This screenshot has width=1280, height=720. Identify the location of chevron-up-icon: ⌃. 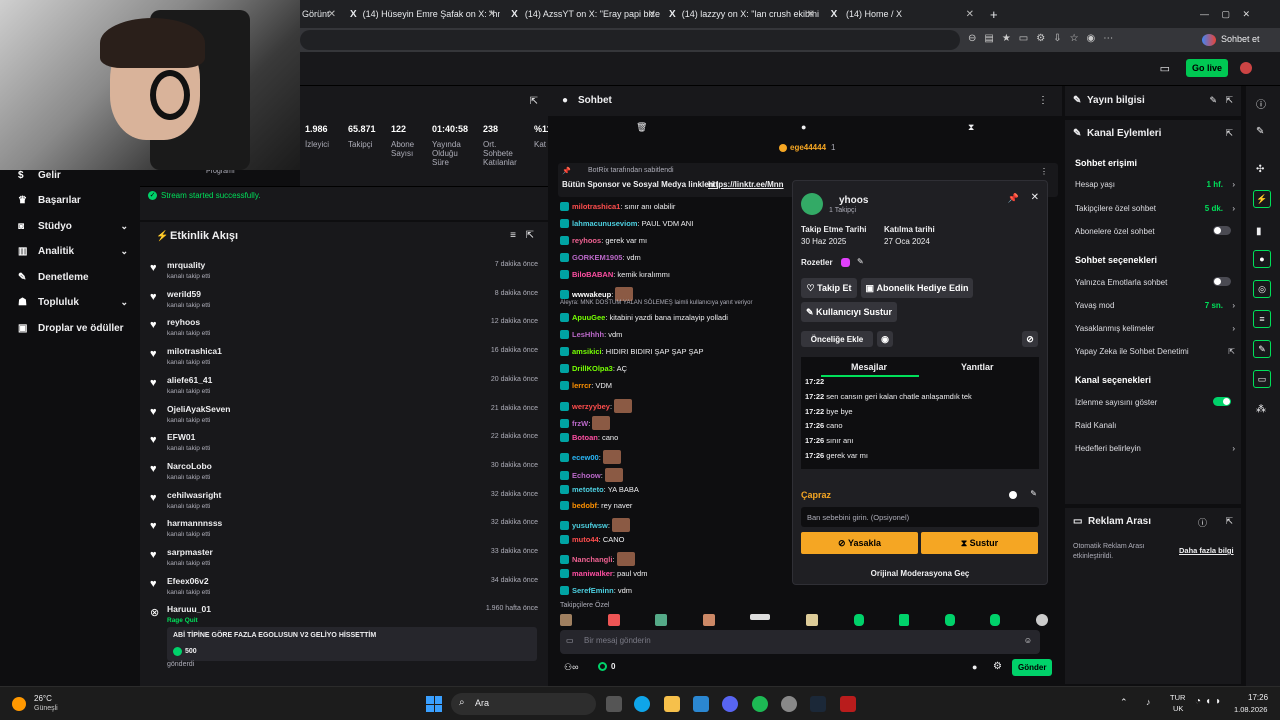
(1124, 702).